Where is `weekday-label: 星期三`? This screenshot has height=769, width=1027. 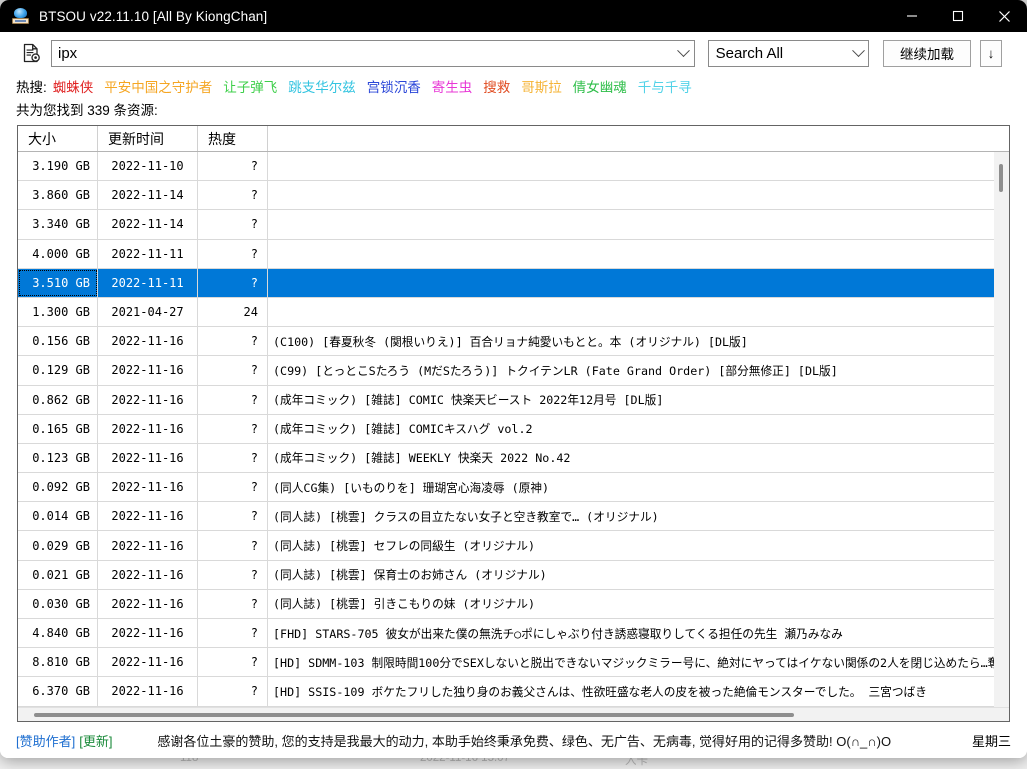 weekday-label: 星期三 is located at coordinates (991, 741).